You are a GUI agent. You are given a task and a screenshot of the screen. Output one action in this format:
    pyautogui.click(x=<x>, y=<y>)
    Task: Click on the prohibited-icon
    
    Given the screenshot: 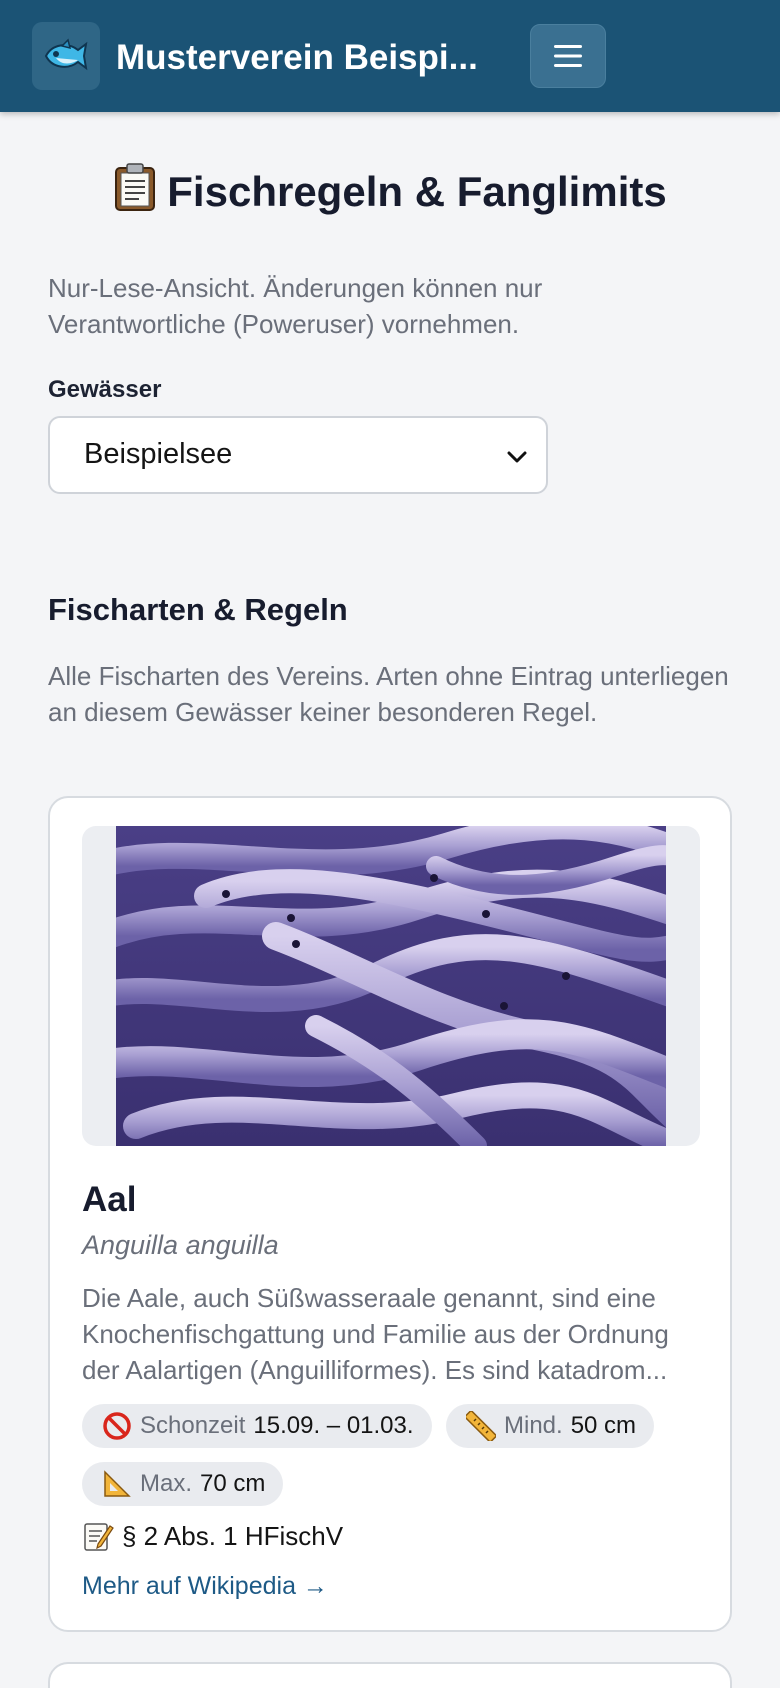 What is the action you would take?
    pyautogui.click(x=117, y=1426)
    